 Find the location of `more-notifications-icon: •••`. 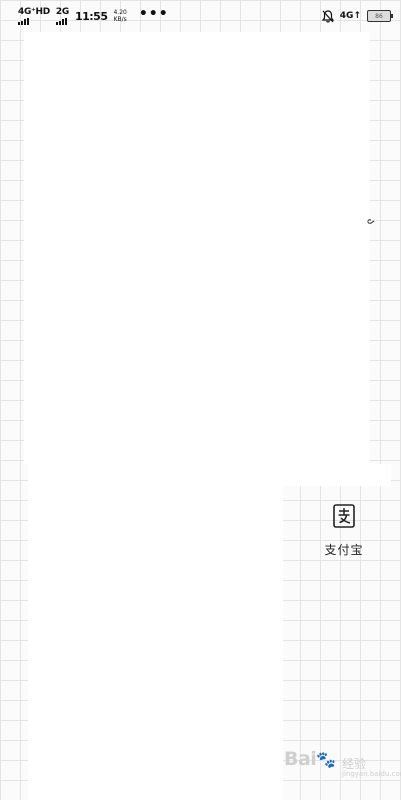

more-notifications-icon: ••• is located at coordinates (153, 14).